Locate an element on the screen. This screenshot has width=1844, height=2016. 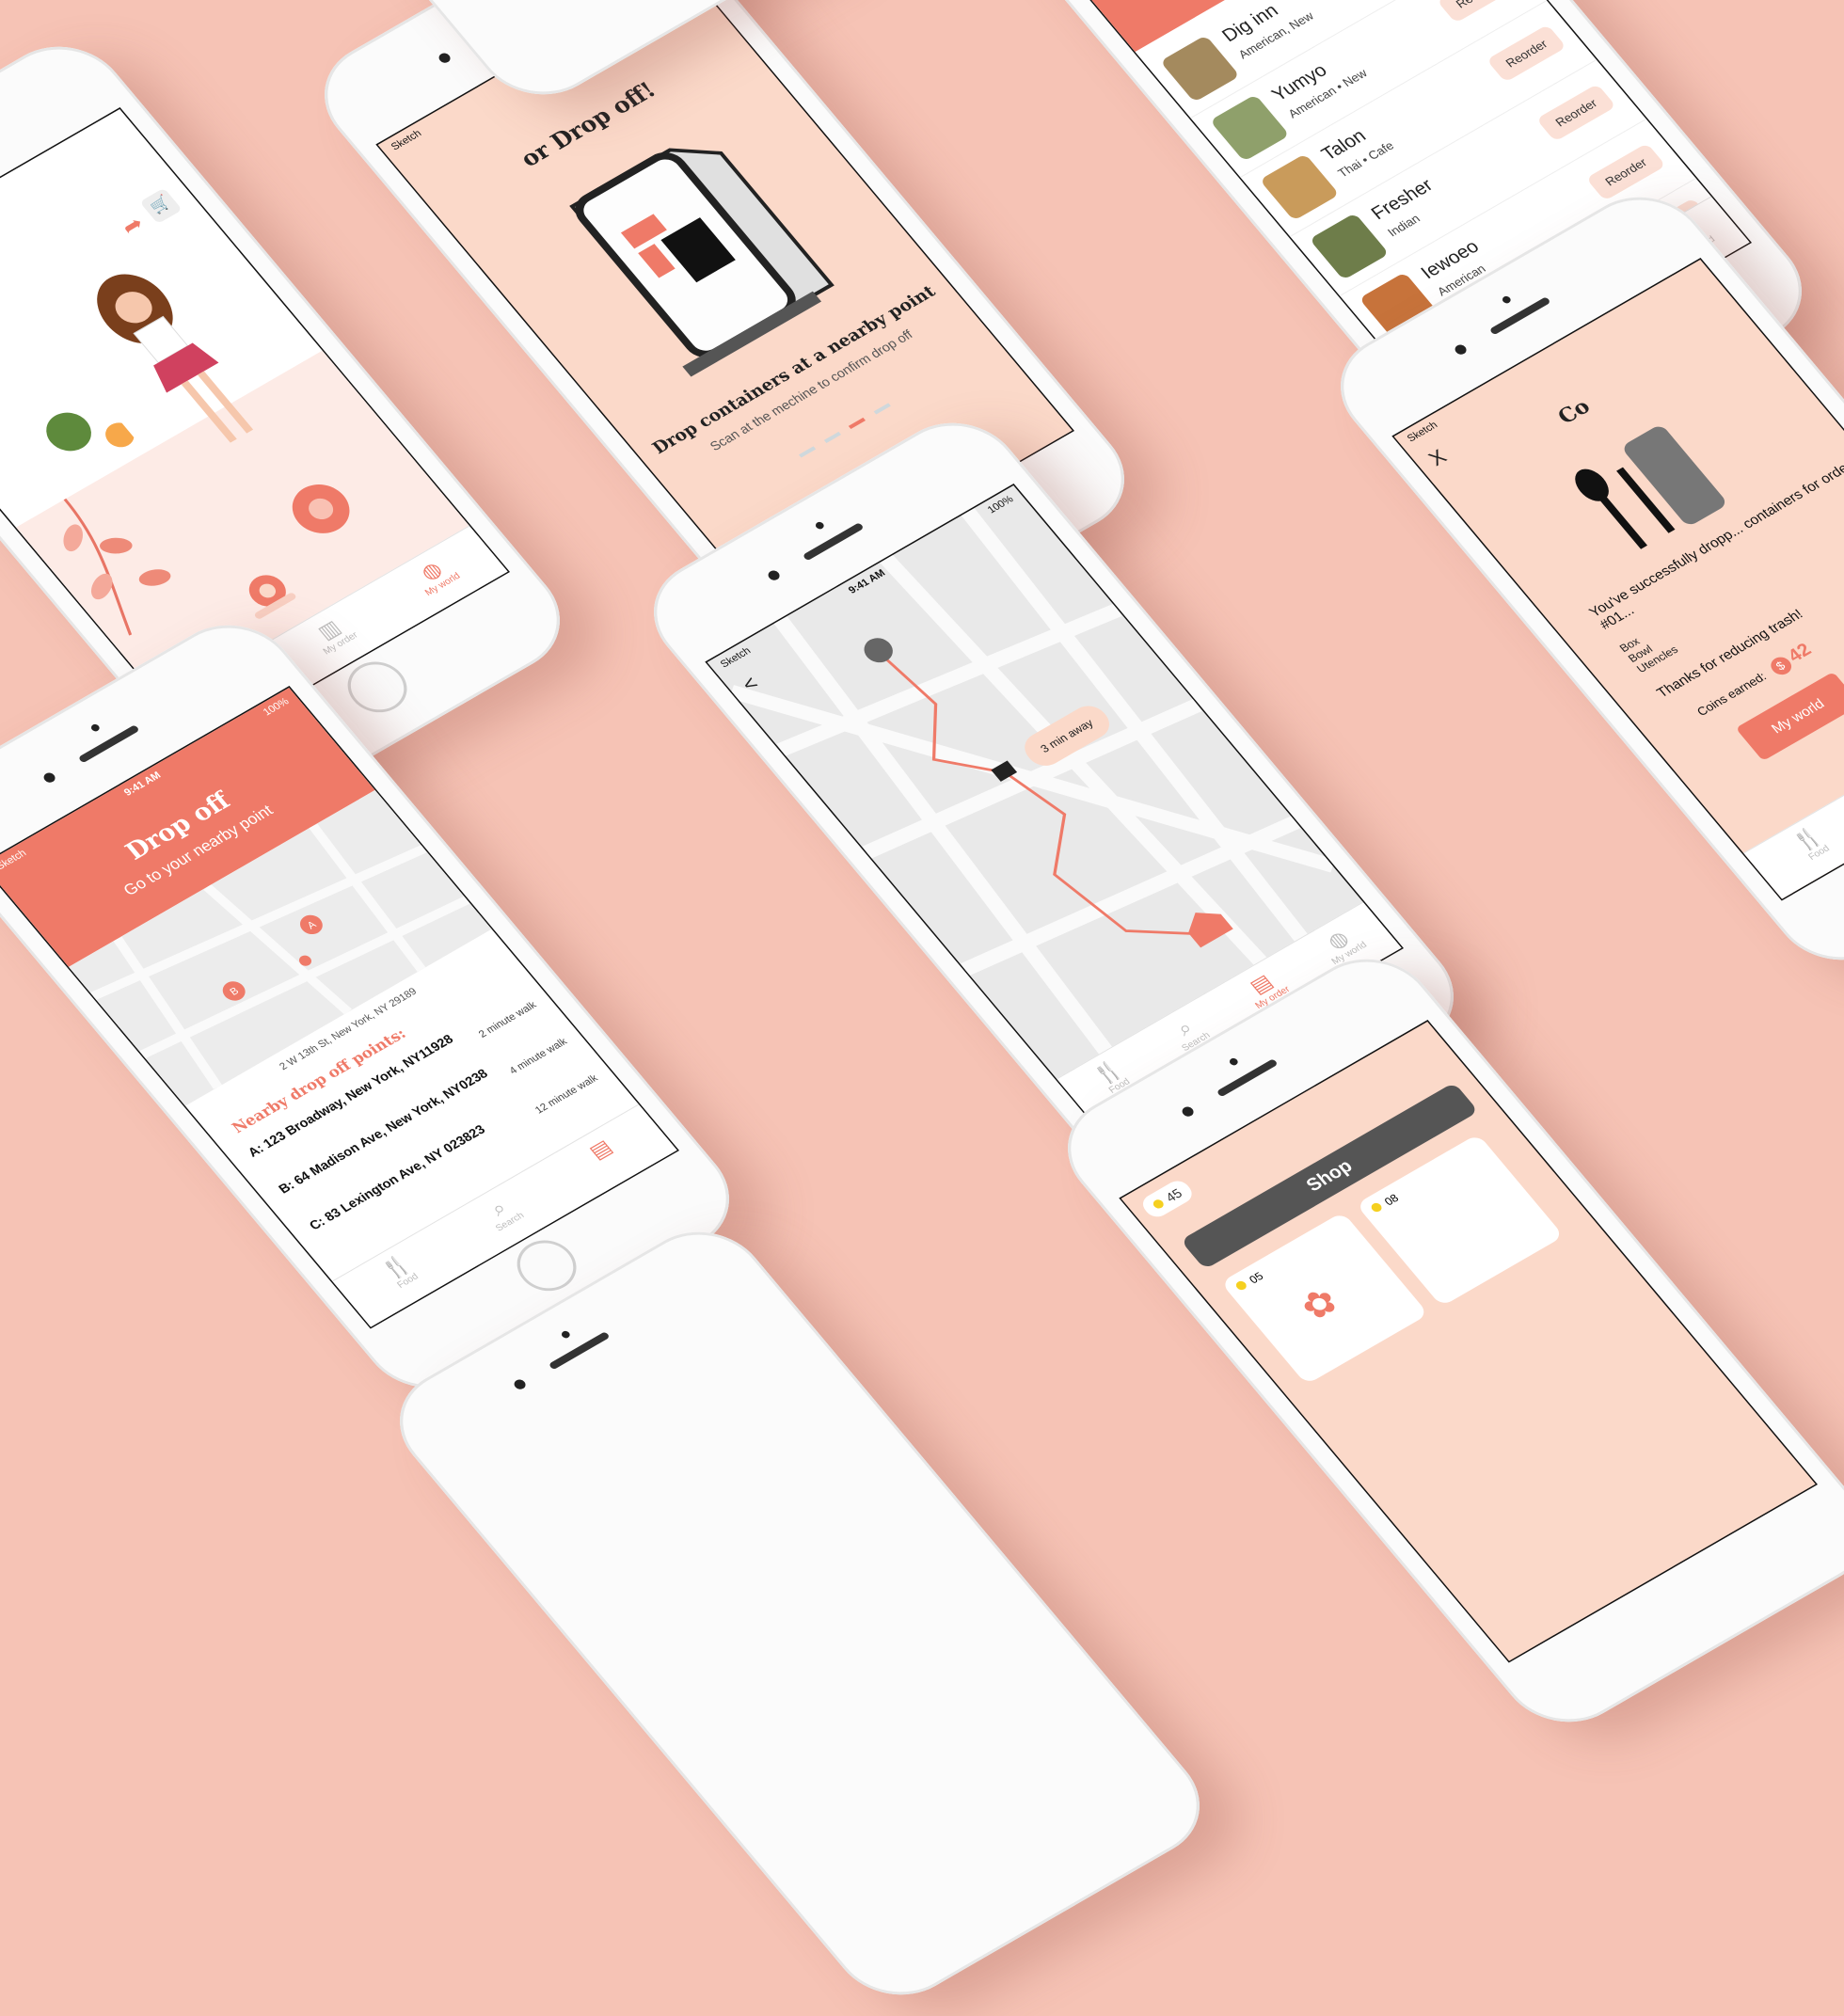
fork-knife-icon: 🍴 is located at coordinates (1807, 839).